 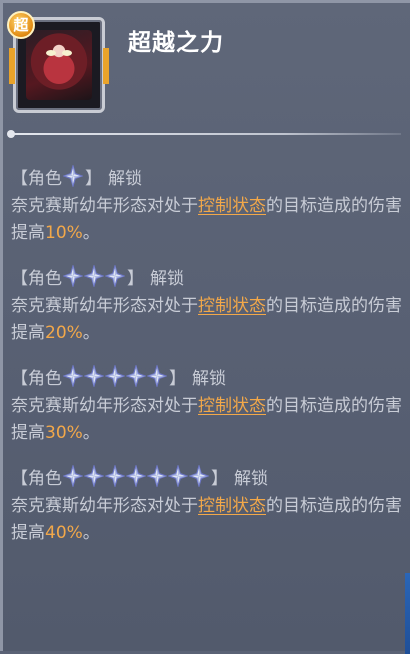 I want to click on tier-description: 奈克赛斯幼年形态对处于控制状态的目标造成的伤害提高10%。, so click(x=208, y=220).